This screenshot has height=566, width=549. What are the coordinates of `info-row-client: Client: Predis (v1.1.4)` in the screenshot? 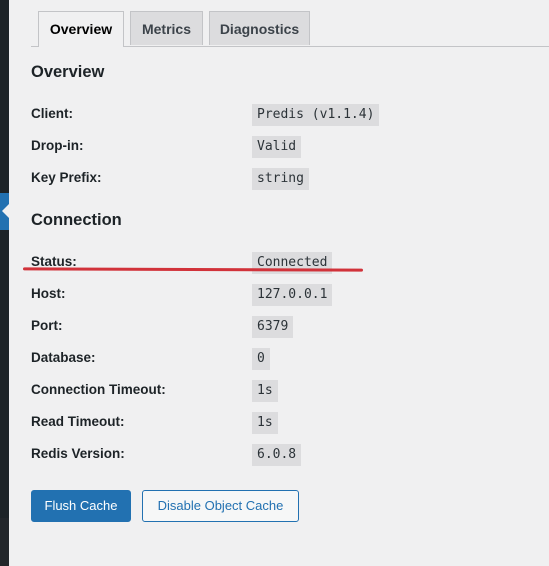 It's located at (281, 115).